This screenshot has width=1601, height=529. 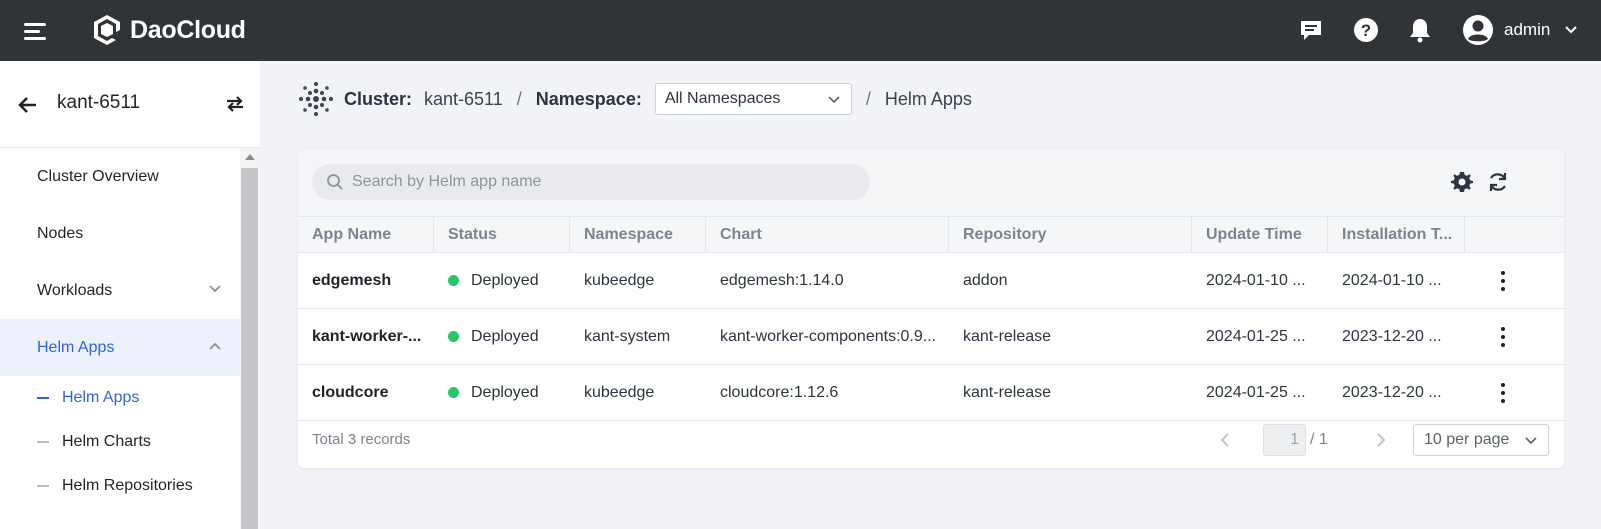 What do you see at coordinates (316, 99) in the screenshot?
I see `cluster-icon` at bounding box center [316, 99].